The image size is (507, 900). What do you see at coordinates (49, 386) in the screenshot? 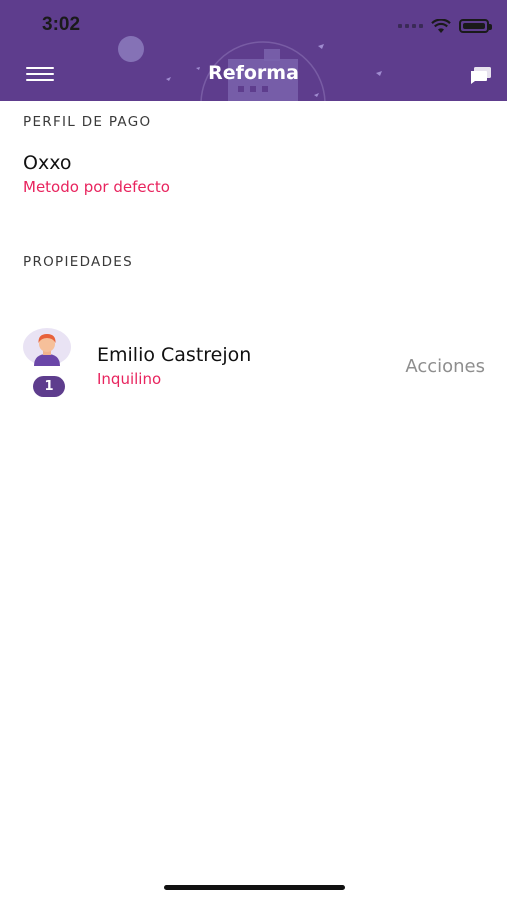
I see `property-count-badge: 1` at bounding box center [49, 386].